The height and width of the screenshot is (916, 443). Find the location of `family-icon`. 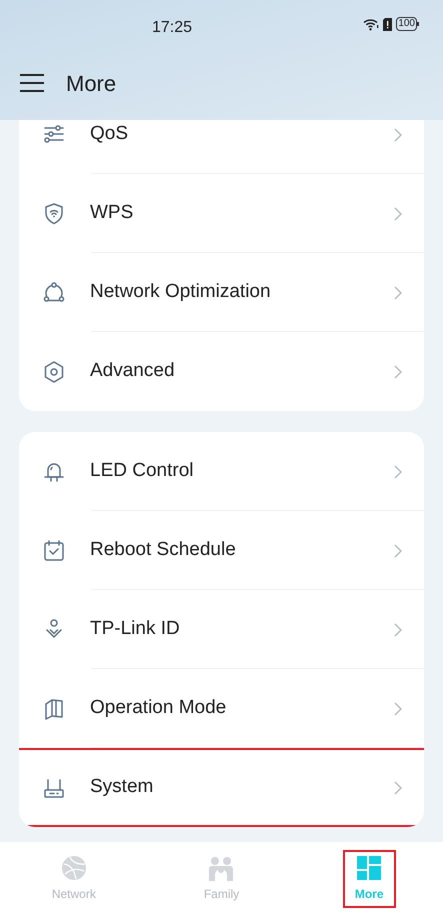

family-icon is located at coordinates (221, 868).